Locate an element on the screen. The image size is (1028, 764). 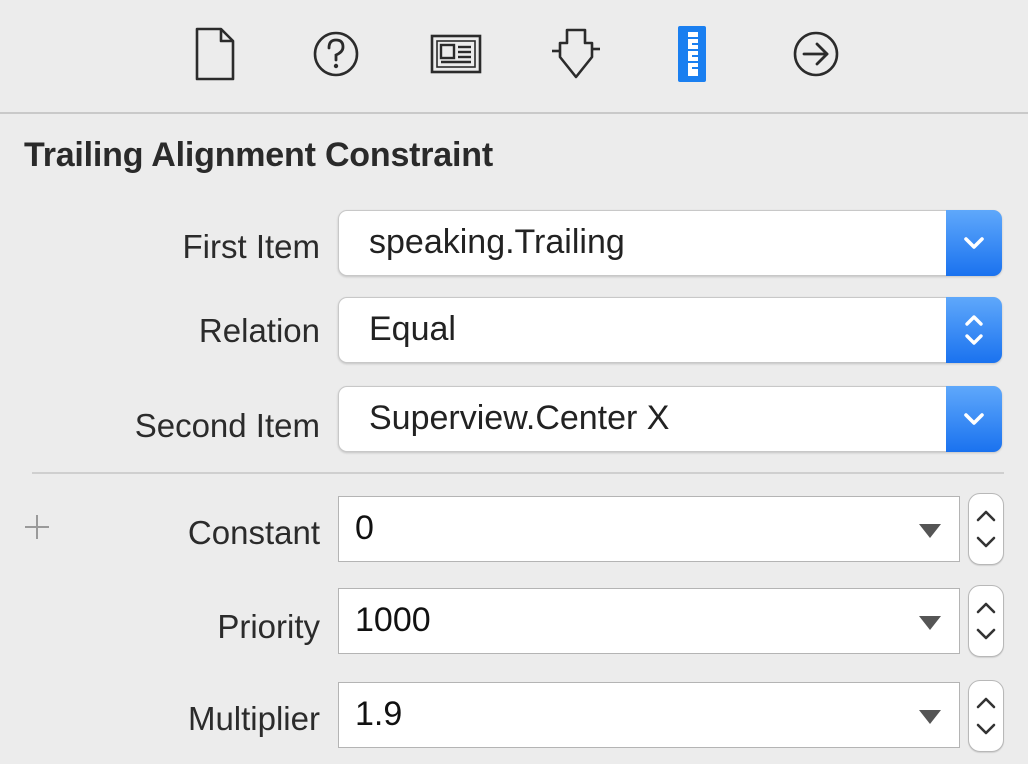
priority-value: 1000 is located at coordinates (393, 620).